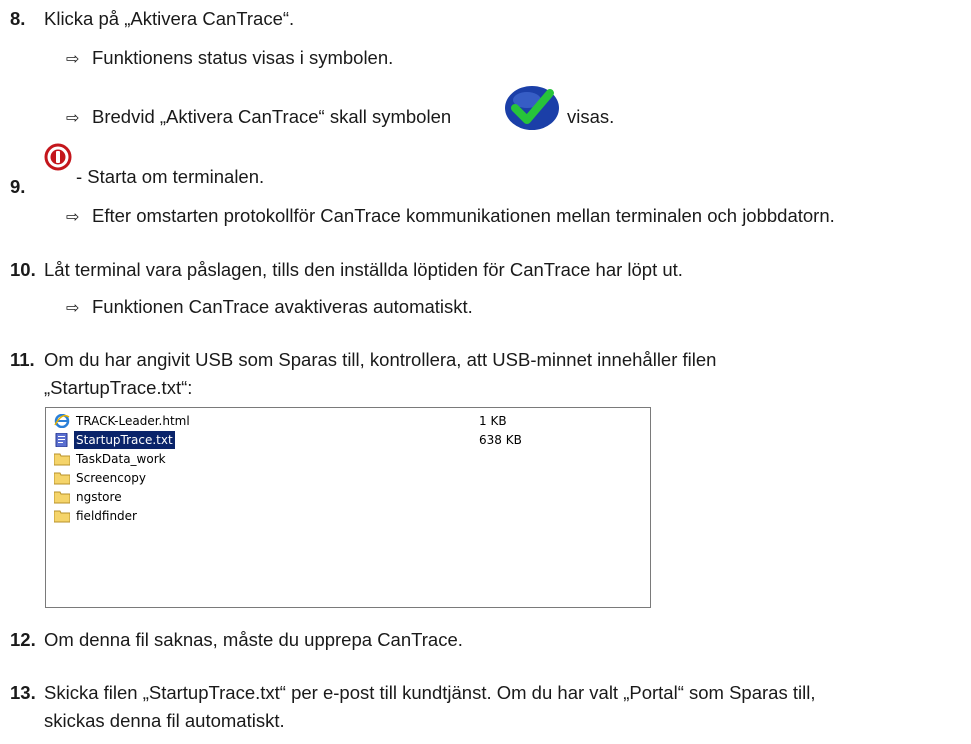 The width and height of the screenshot is (971, 744). What do you see at coordinates (349, 440) in the screenshot?
I see `file-row: StartupTrace.txt 638 KB` at bounding box center [349, 440].